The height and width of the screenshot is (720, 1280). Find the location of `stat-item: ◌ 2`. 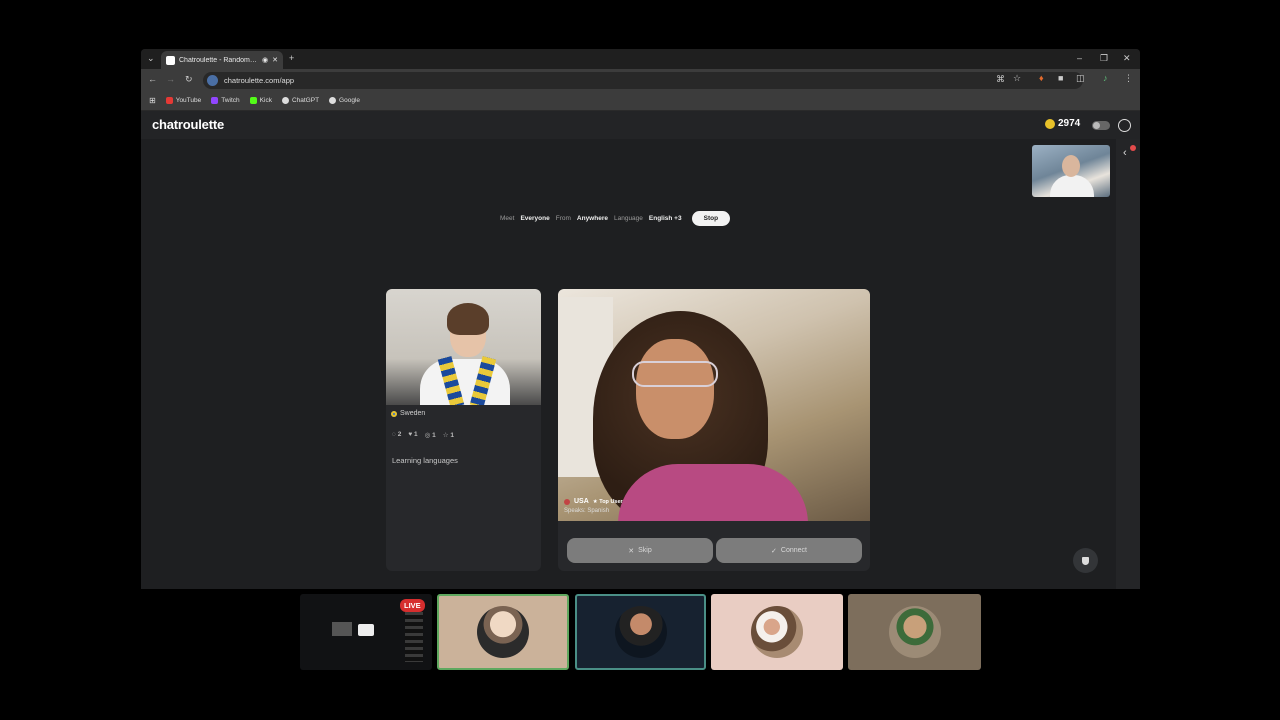

stat-item: ◌ 2 is located at coordinates (397, 434).